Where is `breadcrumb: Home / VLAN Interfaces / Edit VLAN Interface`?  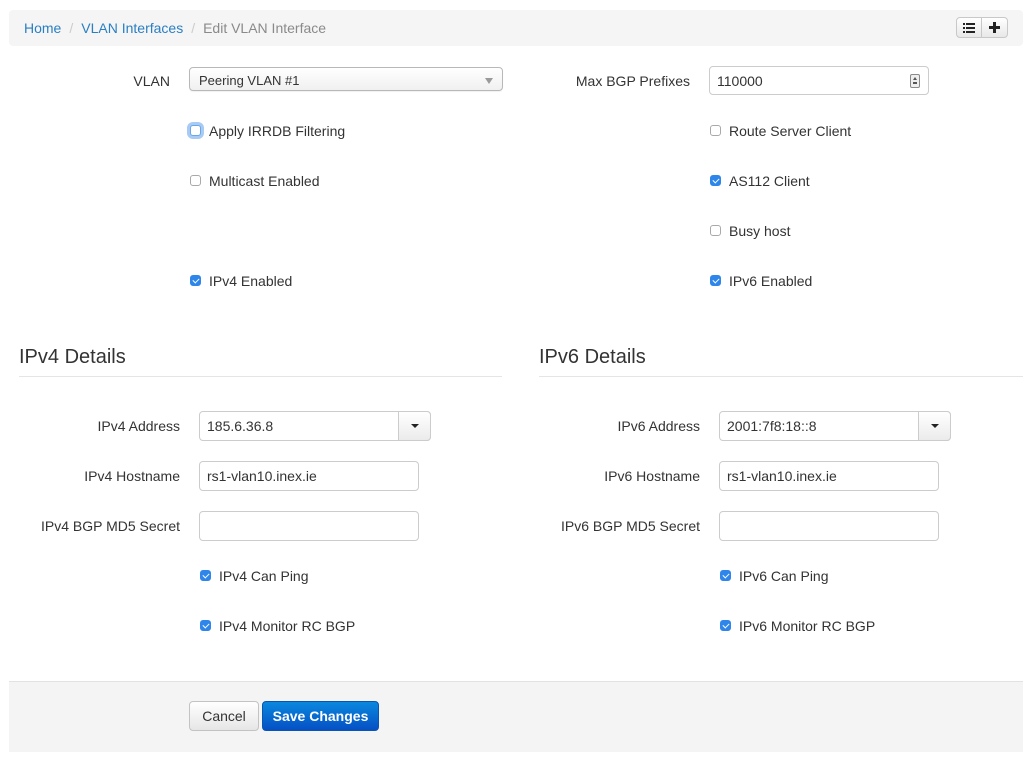 breadcrumb: Home / VLAN Interfaces / Edit VLAN Interface is located at coordinates (175, 28).